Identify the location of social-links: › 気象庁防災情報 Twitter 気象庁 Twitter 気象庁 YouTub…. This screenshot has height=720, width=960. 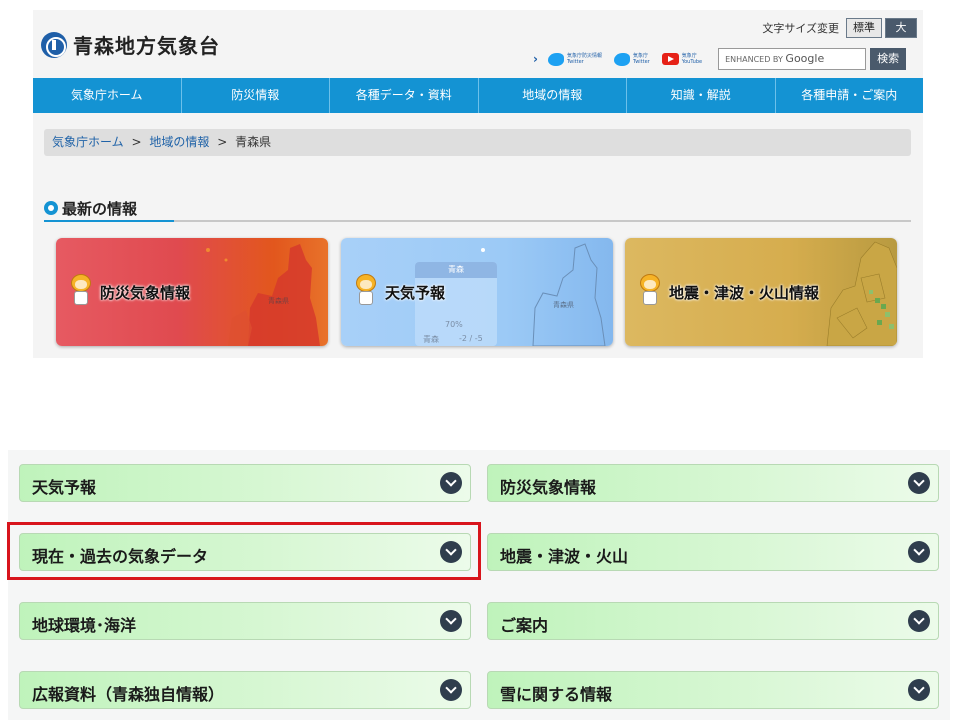
(720, 59).